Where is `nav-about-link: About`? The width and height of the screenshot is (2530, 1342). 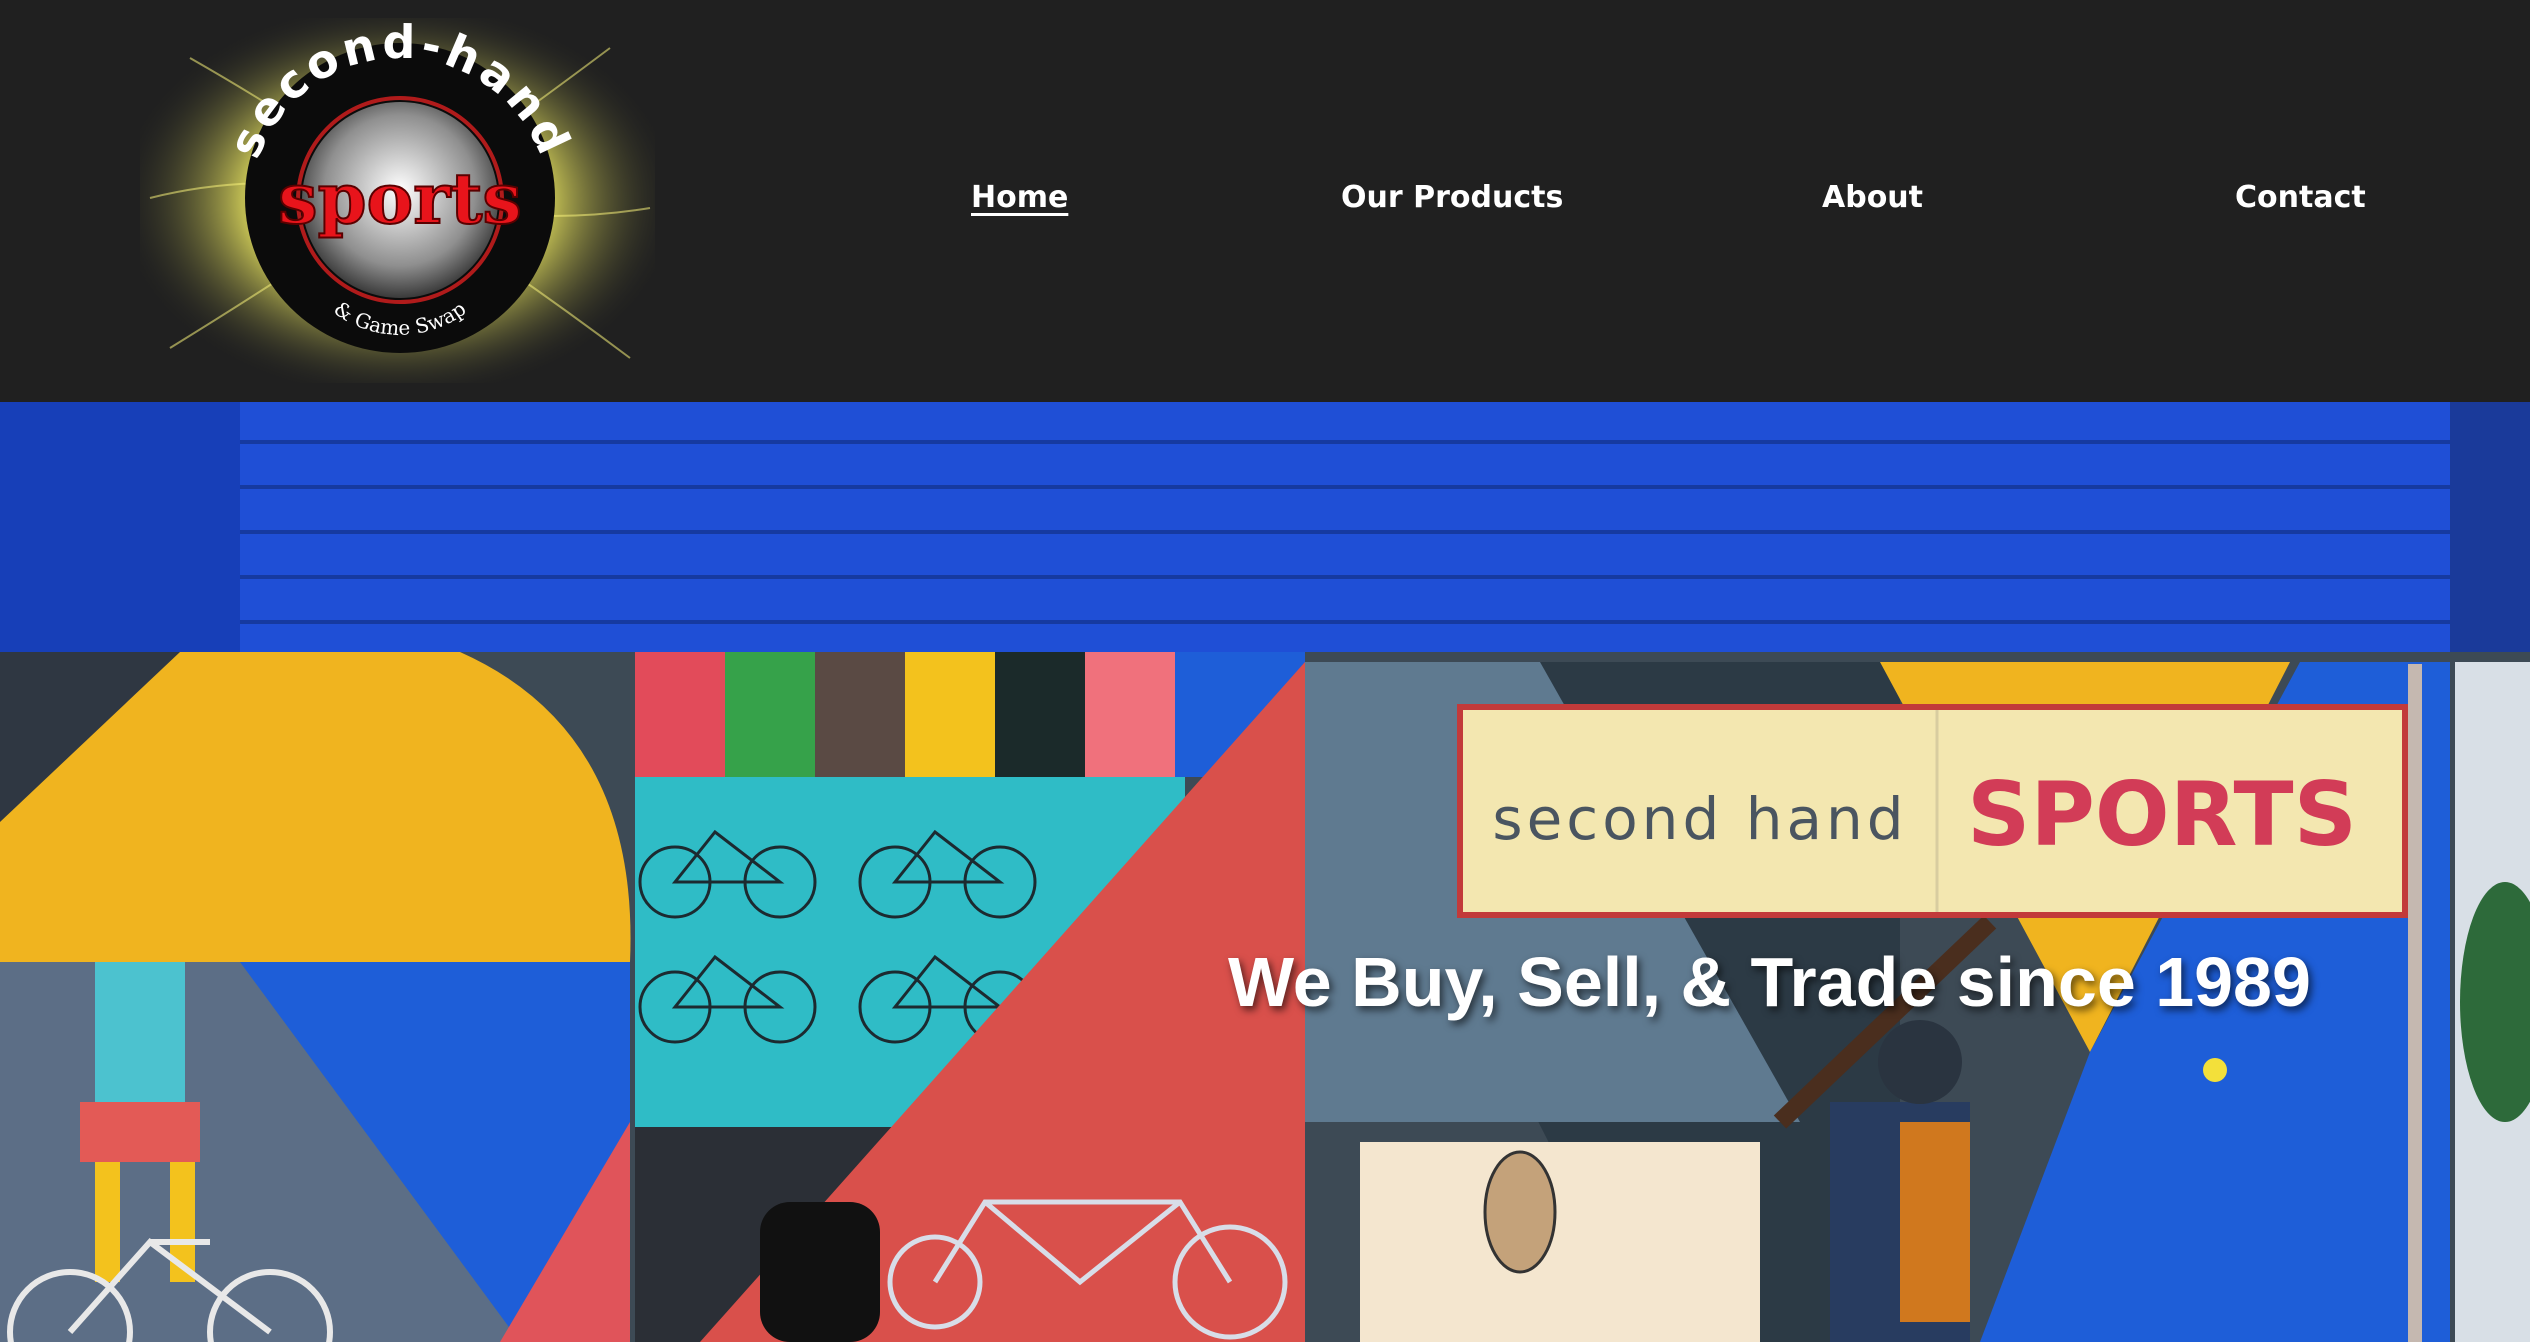
nav-about-link: About is located at coordinates (1872, 197).